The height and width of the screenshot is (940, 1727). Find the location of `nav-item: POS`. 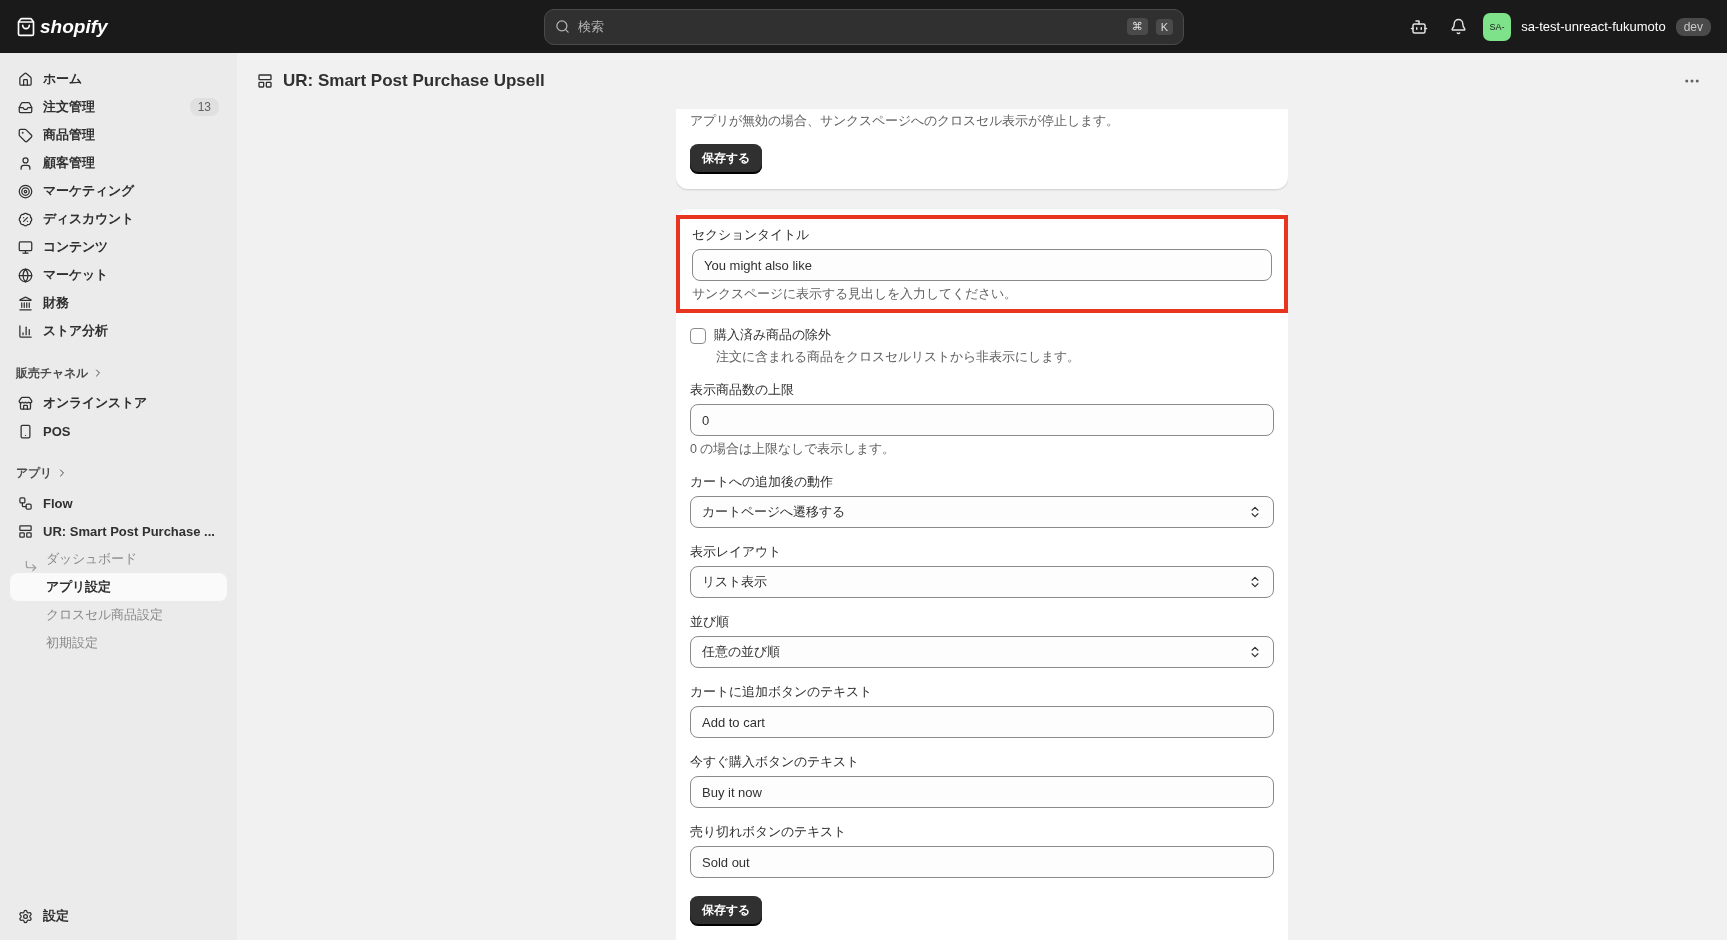

nav-item: POS is located at coordinates (118, 431).